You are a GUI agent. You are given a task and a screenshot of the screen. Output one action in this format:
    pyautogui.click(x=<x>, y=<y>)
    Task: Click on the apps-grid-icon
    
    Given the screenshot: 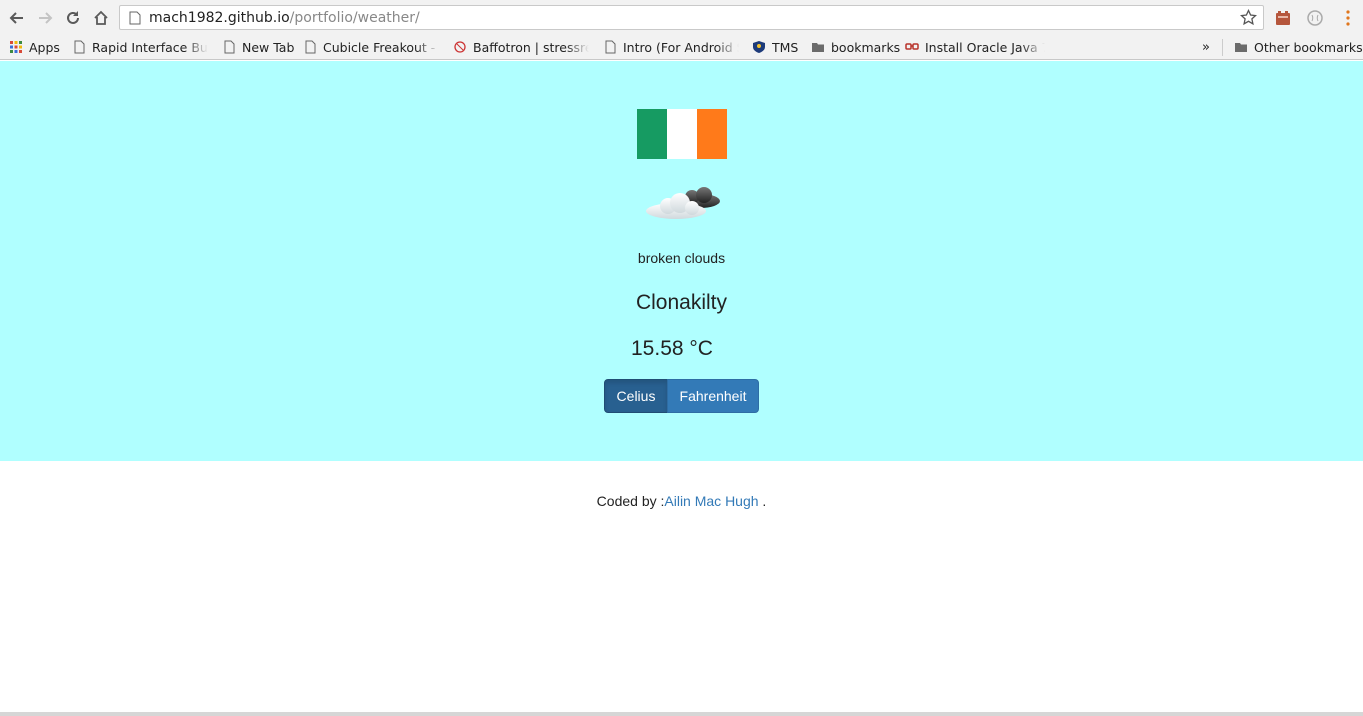 What is the action you would take?
    pyautogui.click(x=16, y=47)
    